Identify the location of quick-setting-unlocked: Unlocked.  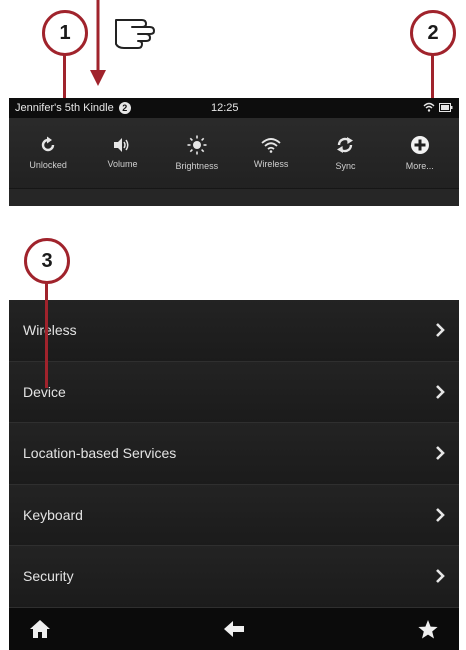
(48, 153).